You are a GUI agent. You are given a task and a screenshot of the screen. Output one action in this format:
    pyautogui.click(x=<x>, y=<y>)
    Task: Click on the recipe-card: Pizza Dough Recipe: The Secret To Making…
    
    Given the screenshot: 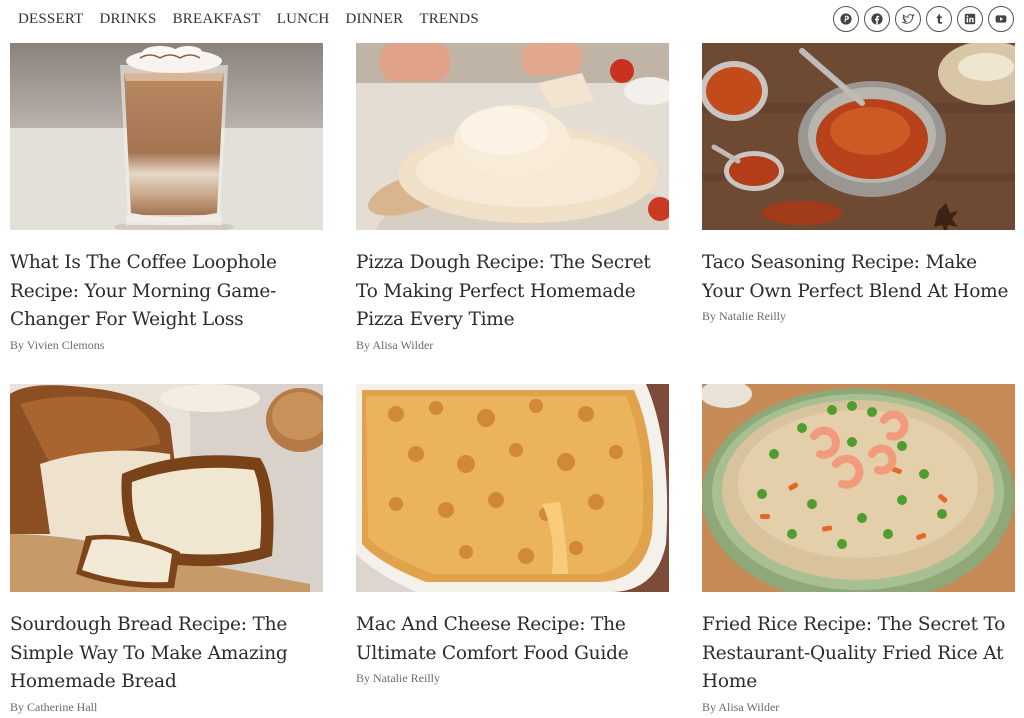 What is the action you would take?
    pyautogui.click(x=512, y=213)
    